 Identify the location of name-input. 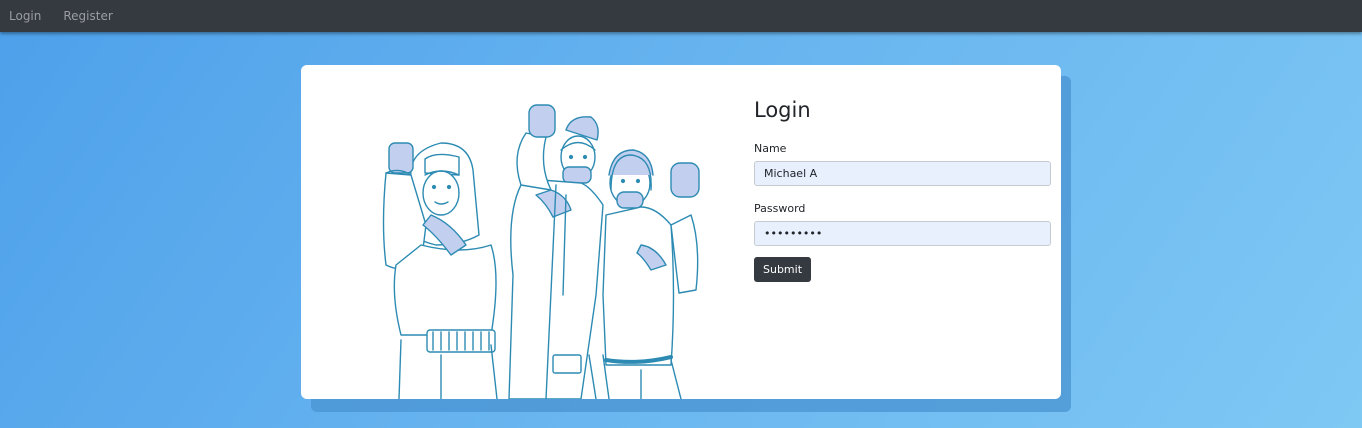
(902, 173).